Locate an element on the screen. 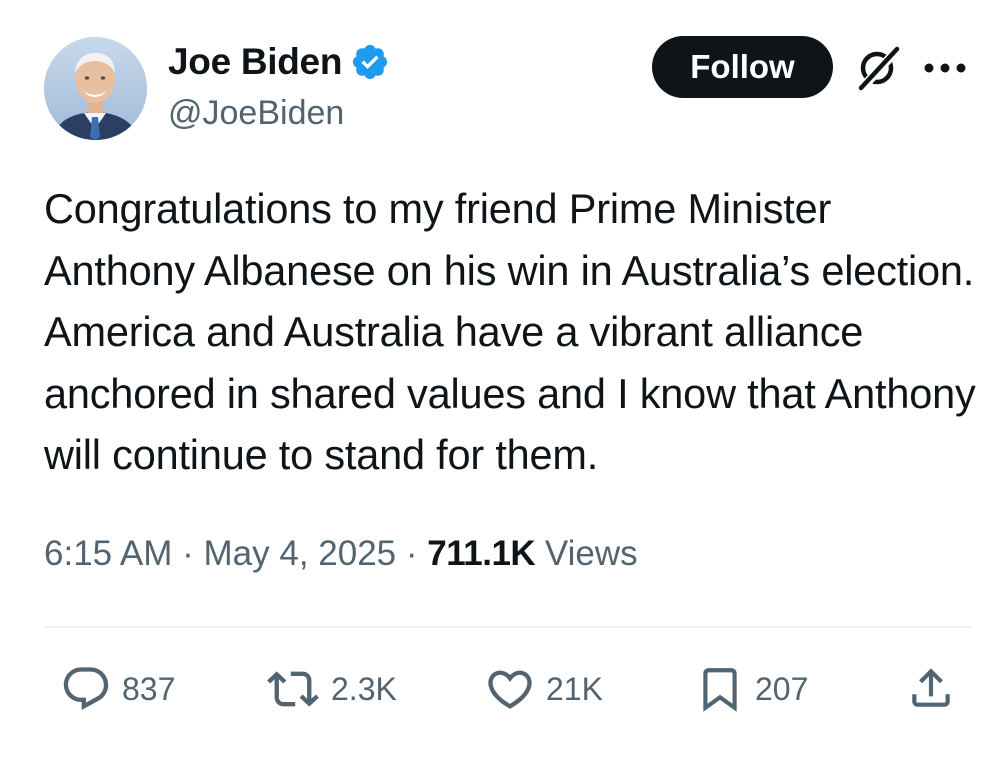 The image size is (1000, 769). share-button is located at coordinates (931, 688).